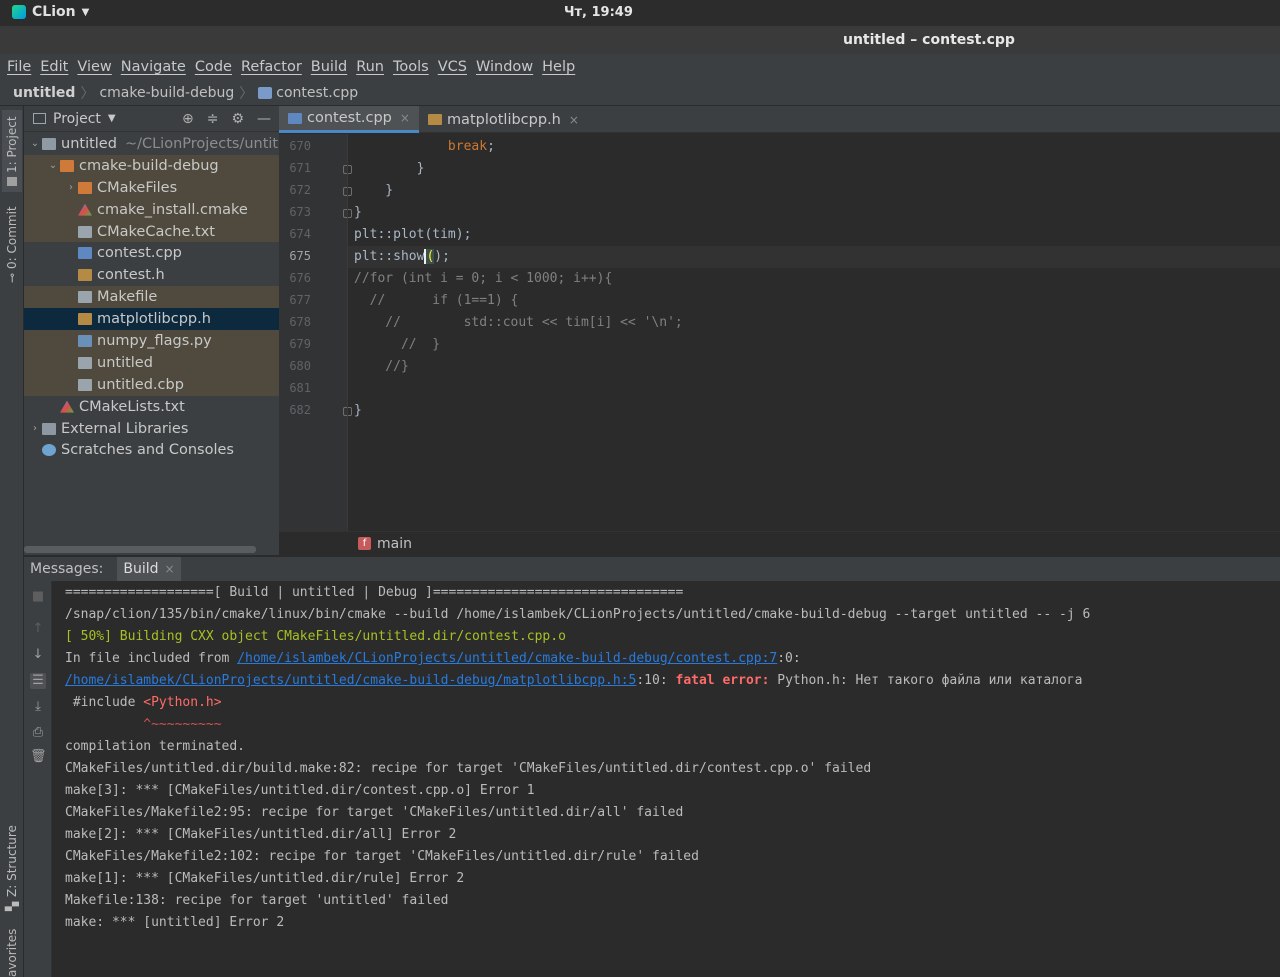 This screenshot has height=977, width=1280. I want to click on current-line-highlight, so click(813, 257).